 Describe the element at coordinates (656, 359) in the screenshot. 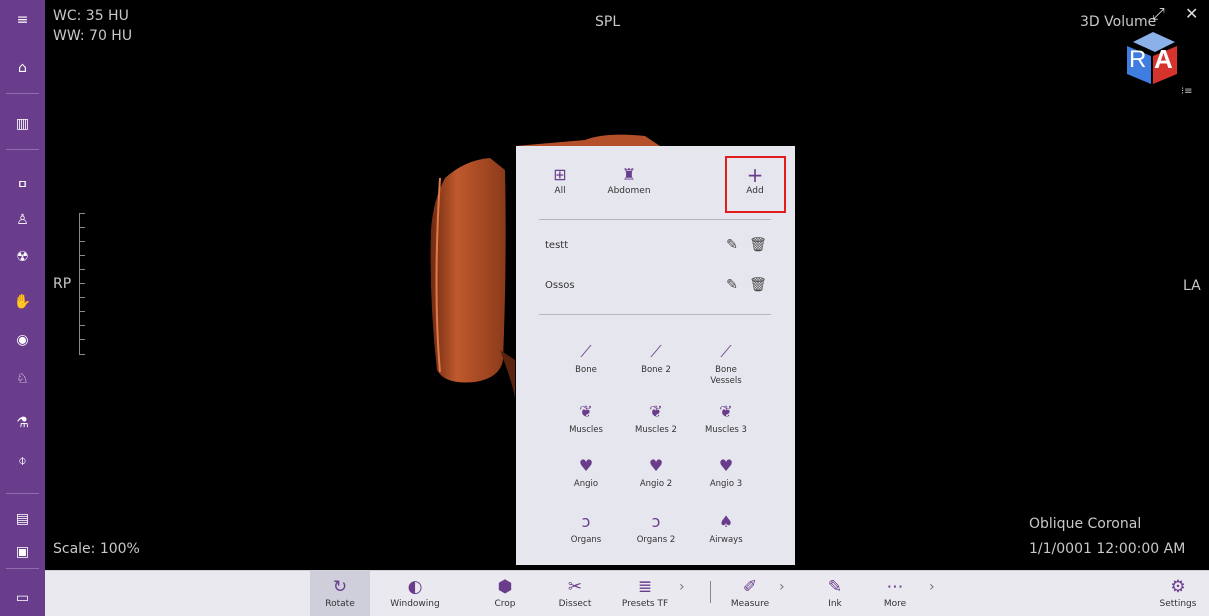

I see `preset-button: ⟋ Bone 2` at that location.